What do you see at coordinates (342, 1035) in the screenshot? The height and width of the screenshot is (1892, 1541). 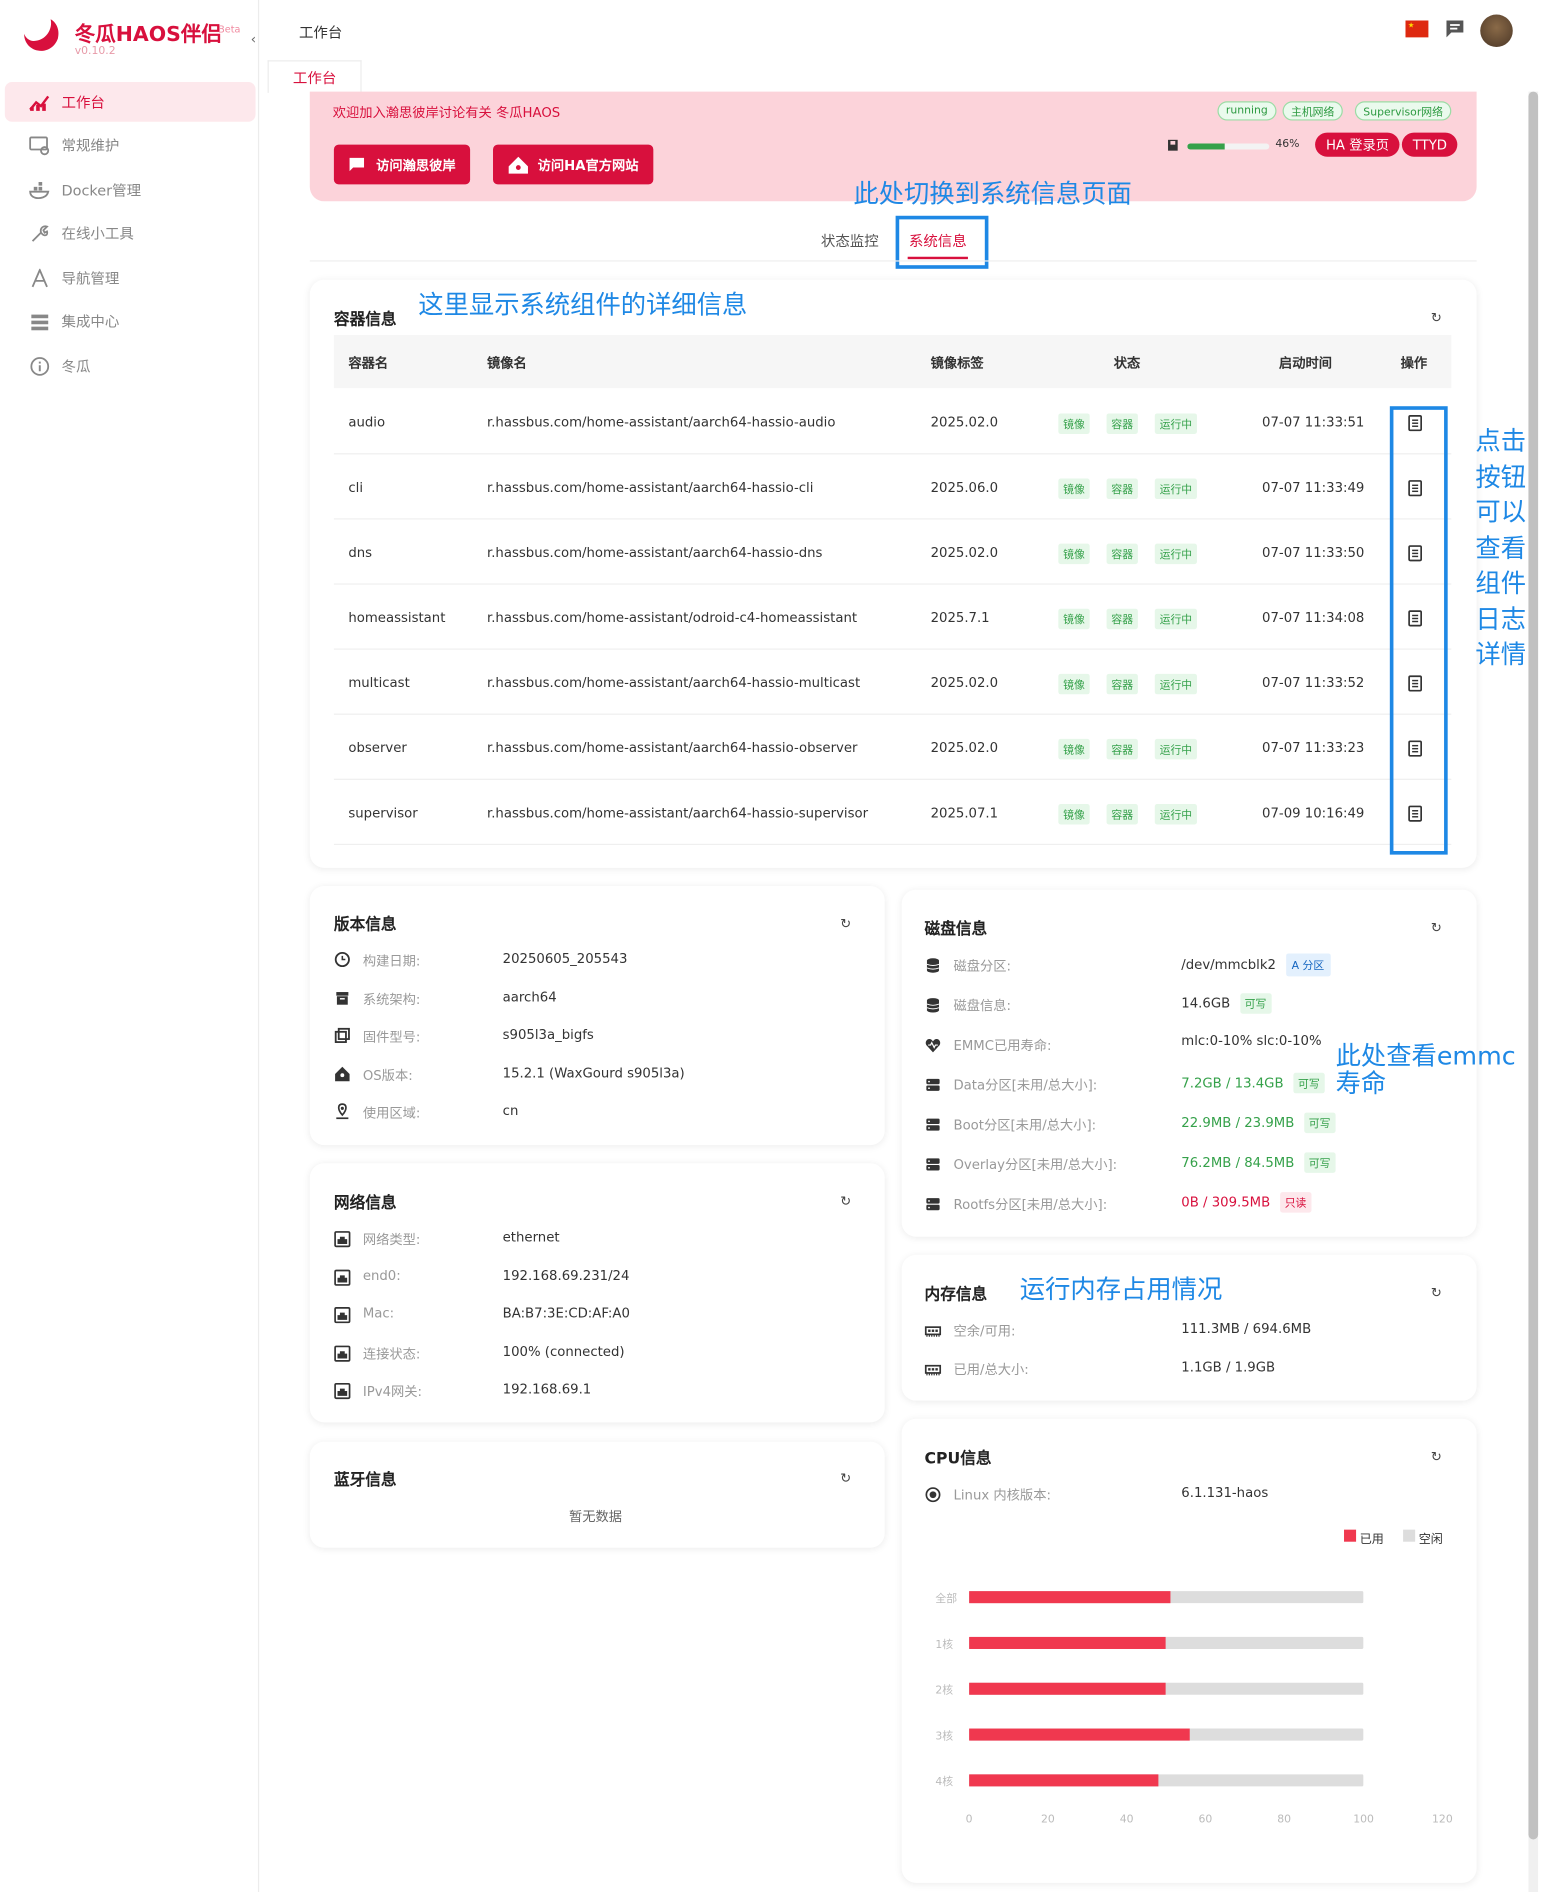 I see `copy-icon` at bounding box center [342, 1035].